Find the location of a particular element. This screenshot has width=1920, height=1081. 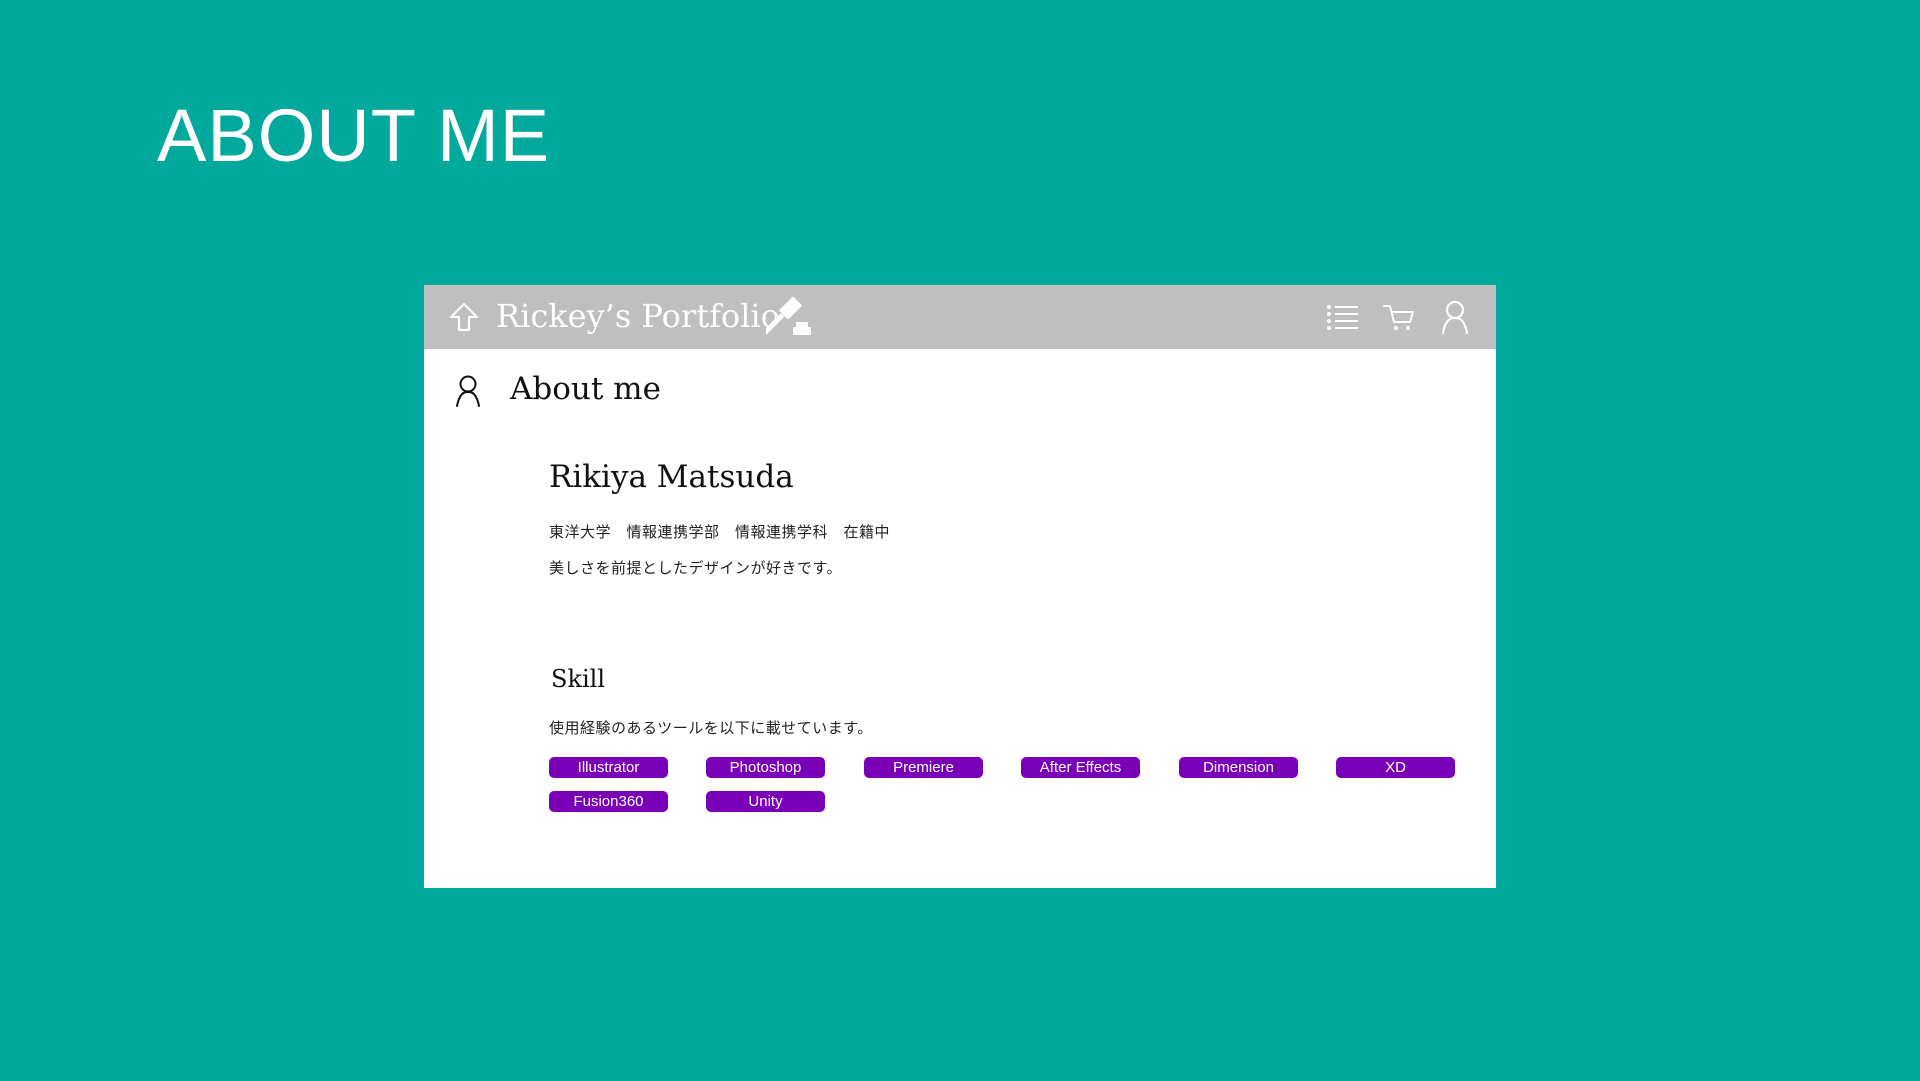

profile-statement: 美しさを前提としたデザインが好きです。 is located at coordinates (696, 568).